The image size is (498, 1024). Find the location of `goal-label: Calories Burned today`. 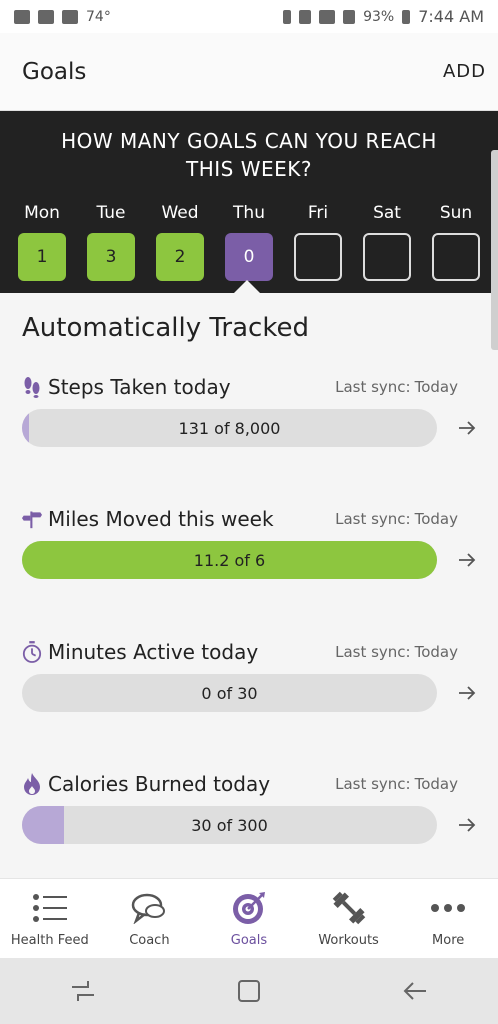

goal-label: Calories Burned today is located at coordinates (159, 784).